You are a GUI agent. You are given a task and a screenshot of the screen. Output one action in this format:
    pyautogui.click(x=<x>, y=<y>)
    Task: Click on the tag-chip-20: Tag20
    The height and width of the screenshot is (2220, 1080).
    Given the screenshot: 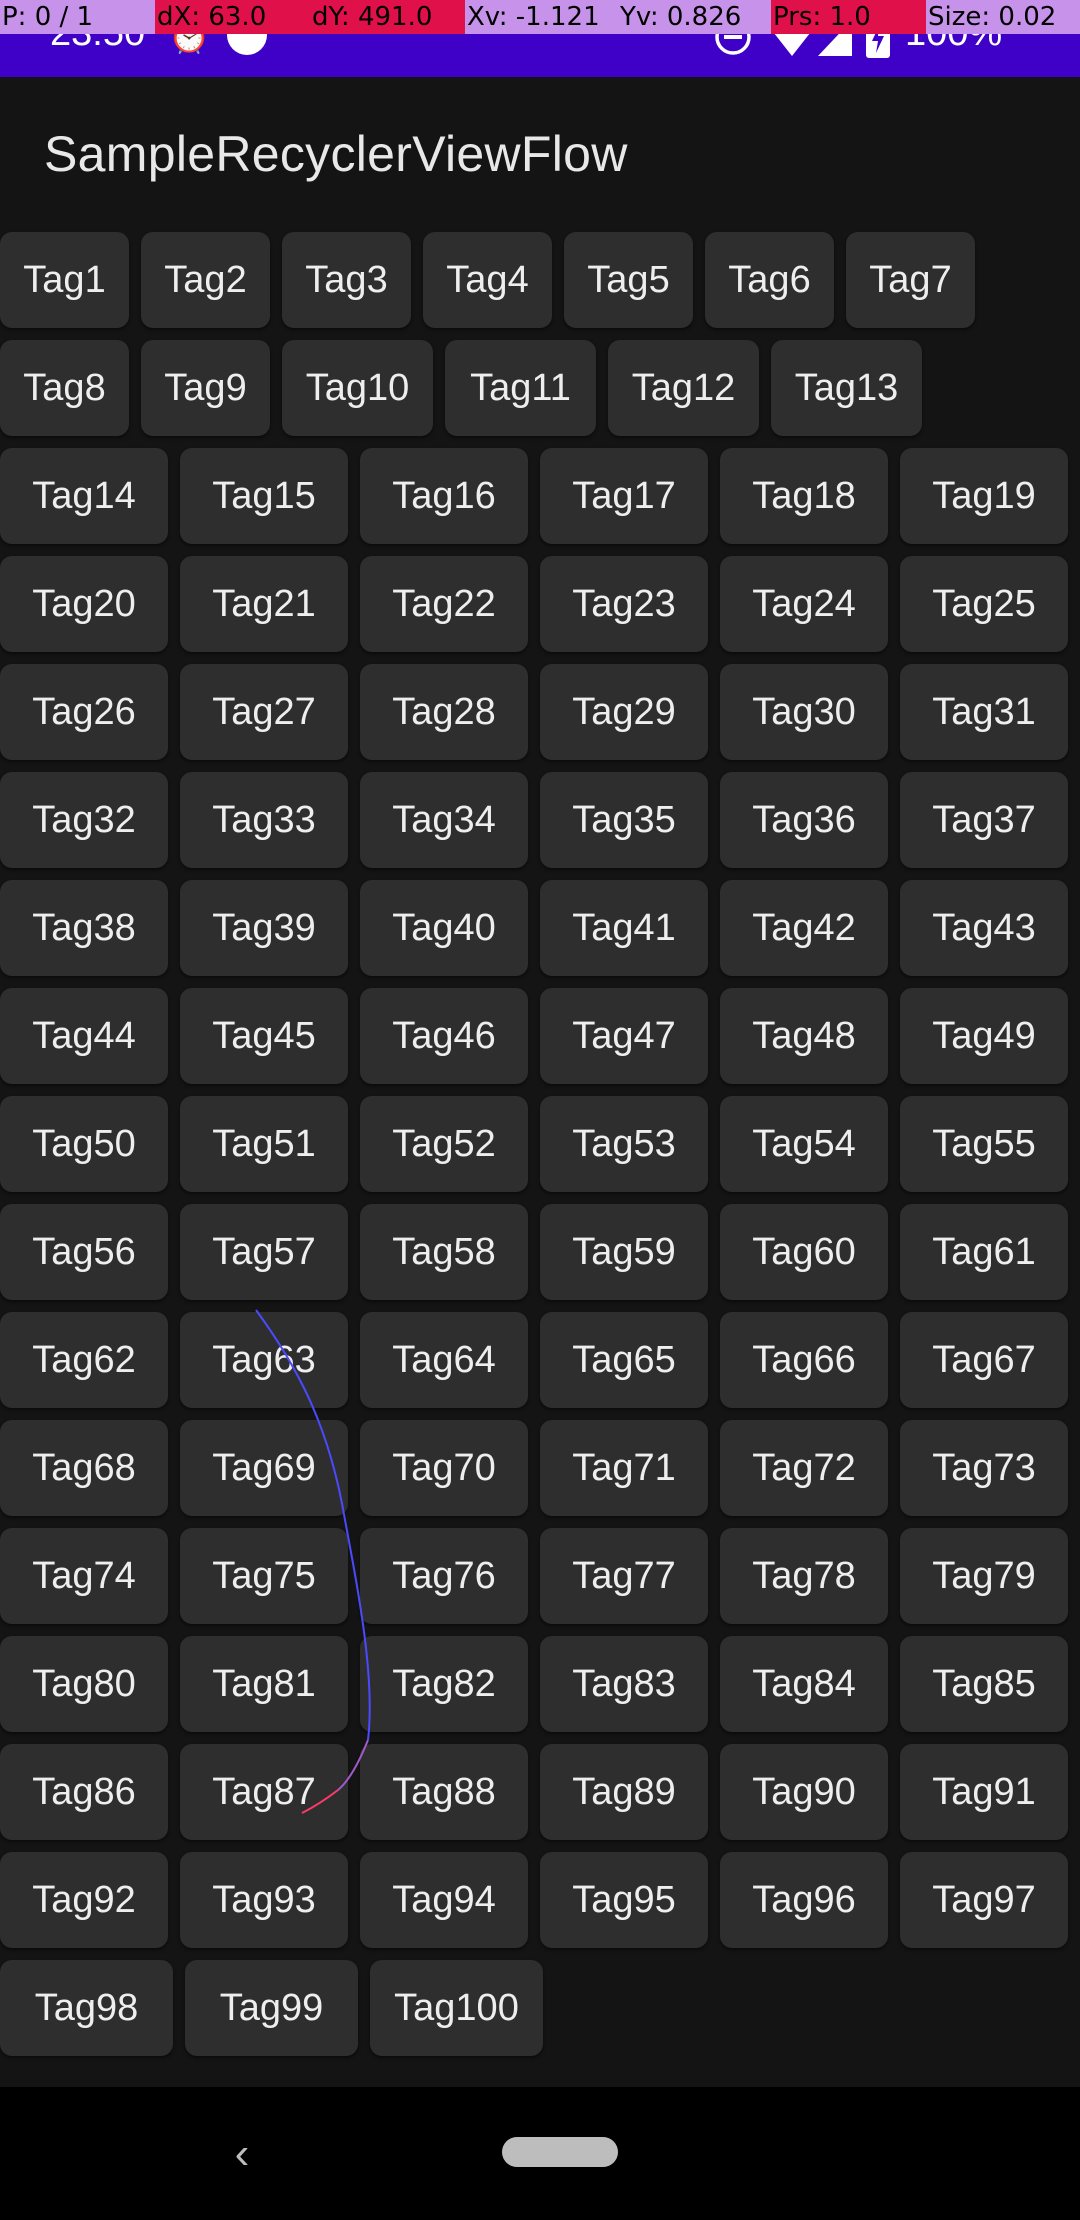 What is the action you would take?
    pyautogui.click(x=84, y=604)
    